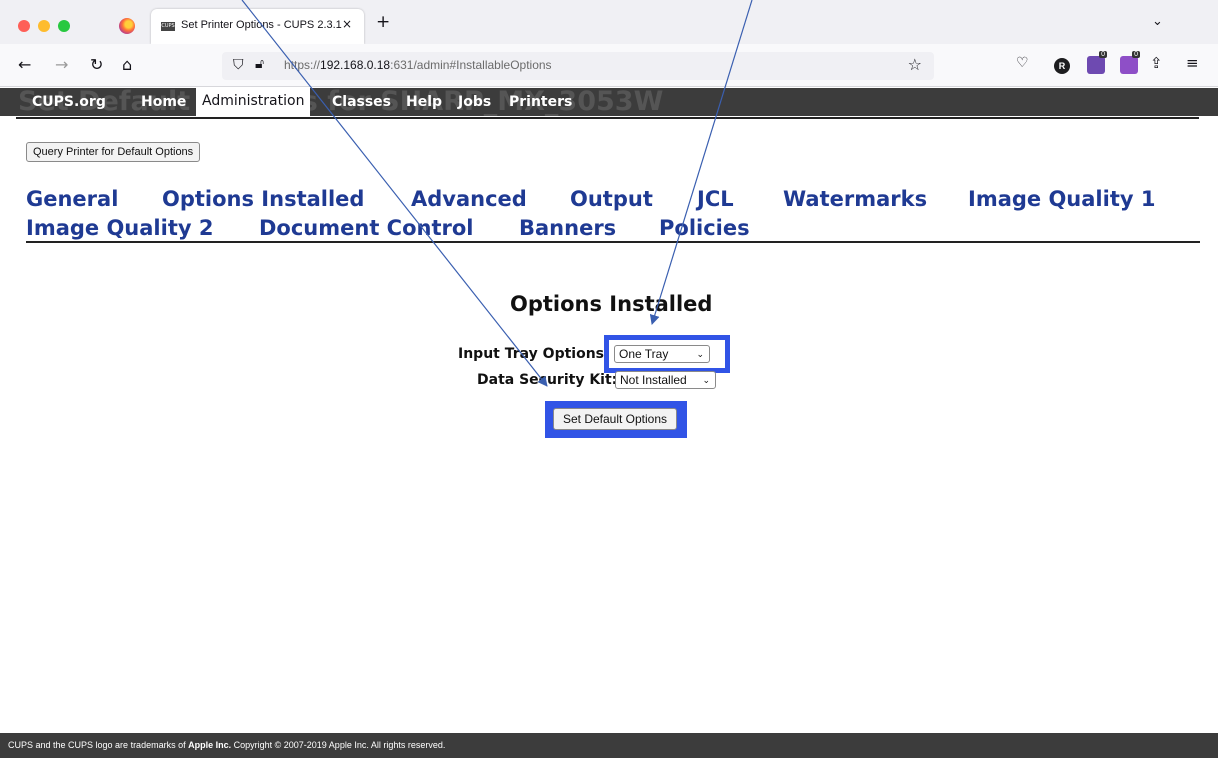 The image size is (1218, 758). What do you see at coordinates (383, 22) in the screenshot?
I see `new-tab-button: +` at bounding box center [383, 22].